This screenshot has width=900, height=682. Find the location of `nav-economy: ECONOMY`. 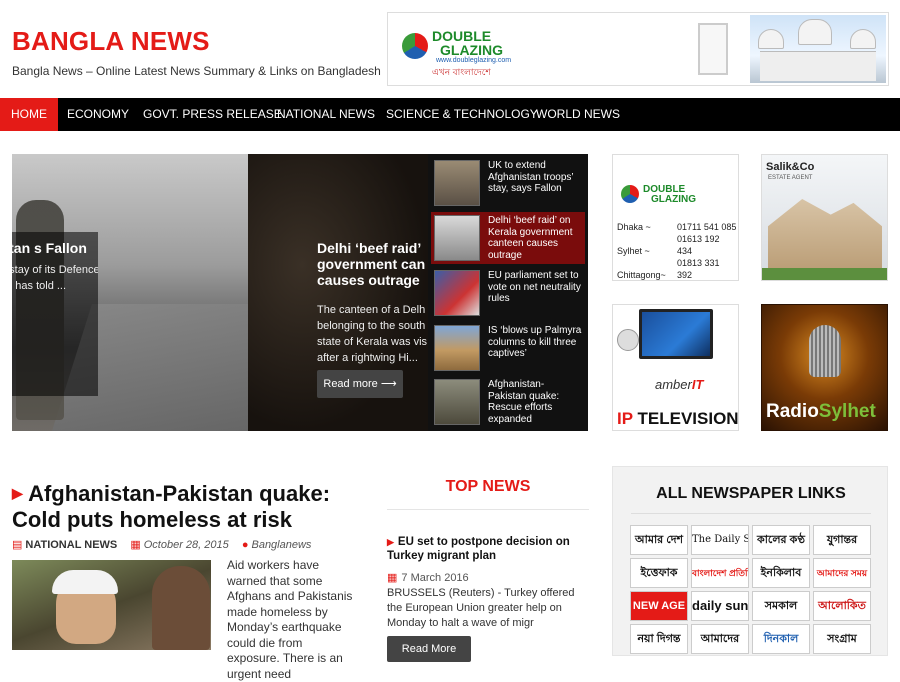

nav-economy: ECONOMY is located at coordinates (98, 114).